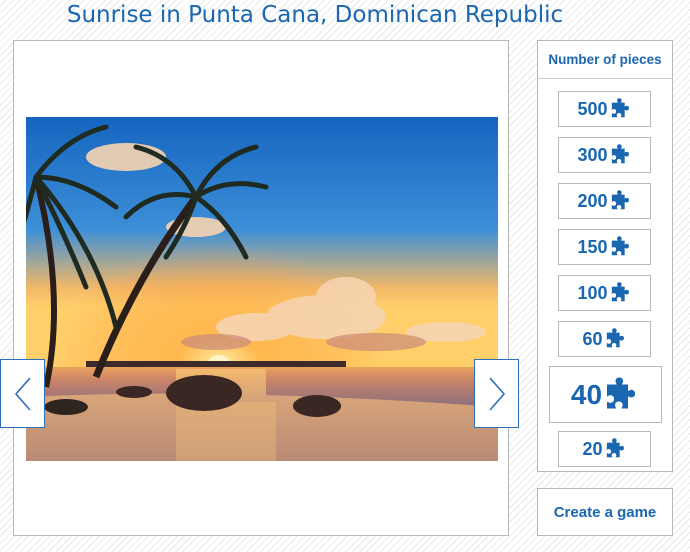 The width and height of the screenshot is (690, 552). Describe the element at coordinates (592, 246) in the screenshot. I see `pieces-option-label: 150` at that location.